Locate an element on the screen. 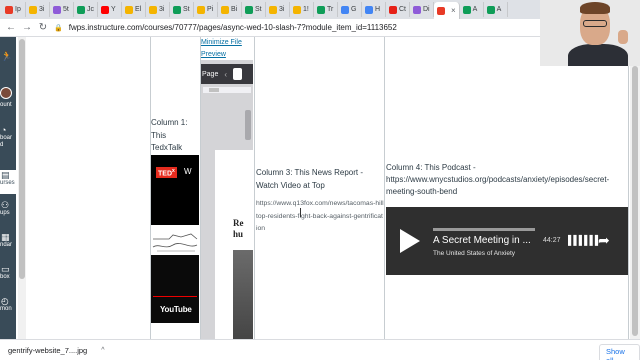  nav-courses: ▤ urses is located at coordinates (8, 182).